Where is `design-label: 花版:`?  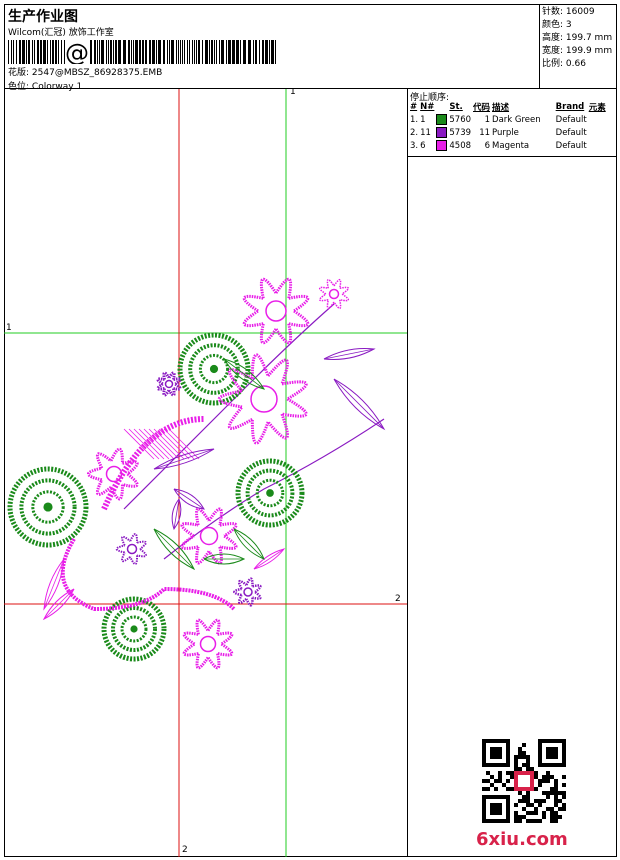
design-label: 花版: is located at coordinates (19, 73).